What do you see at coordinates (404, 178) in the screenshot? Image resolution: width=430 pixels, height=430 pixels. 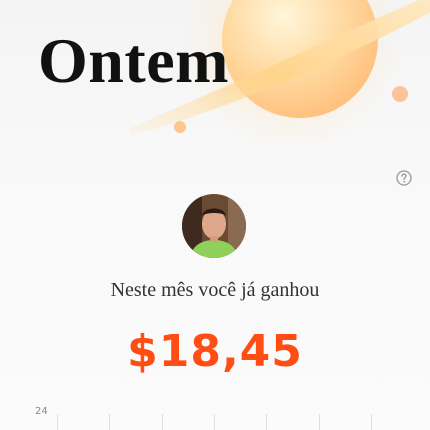 I see `question-circle-icon` at bounding box center [404, 178].